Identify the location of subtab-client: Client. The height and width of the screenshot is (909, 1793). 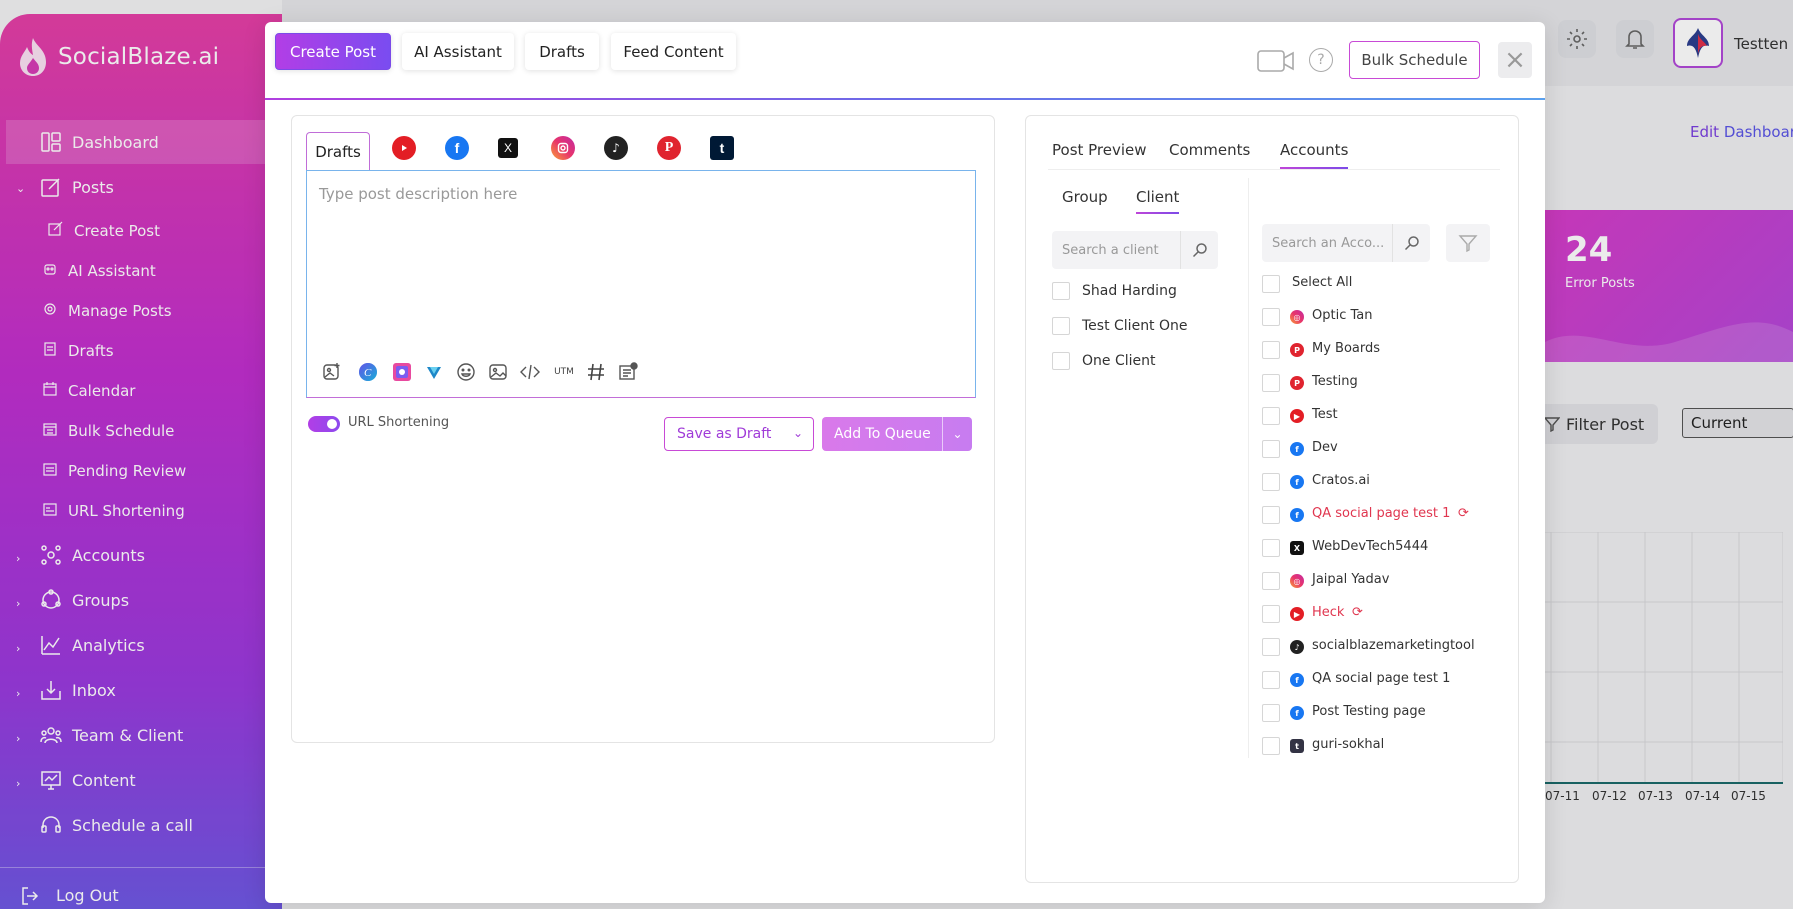
(1158, 201).